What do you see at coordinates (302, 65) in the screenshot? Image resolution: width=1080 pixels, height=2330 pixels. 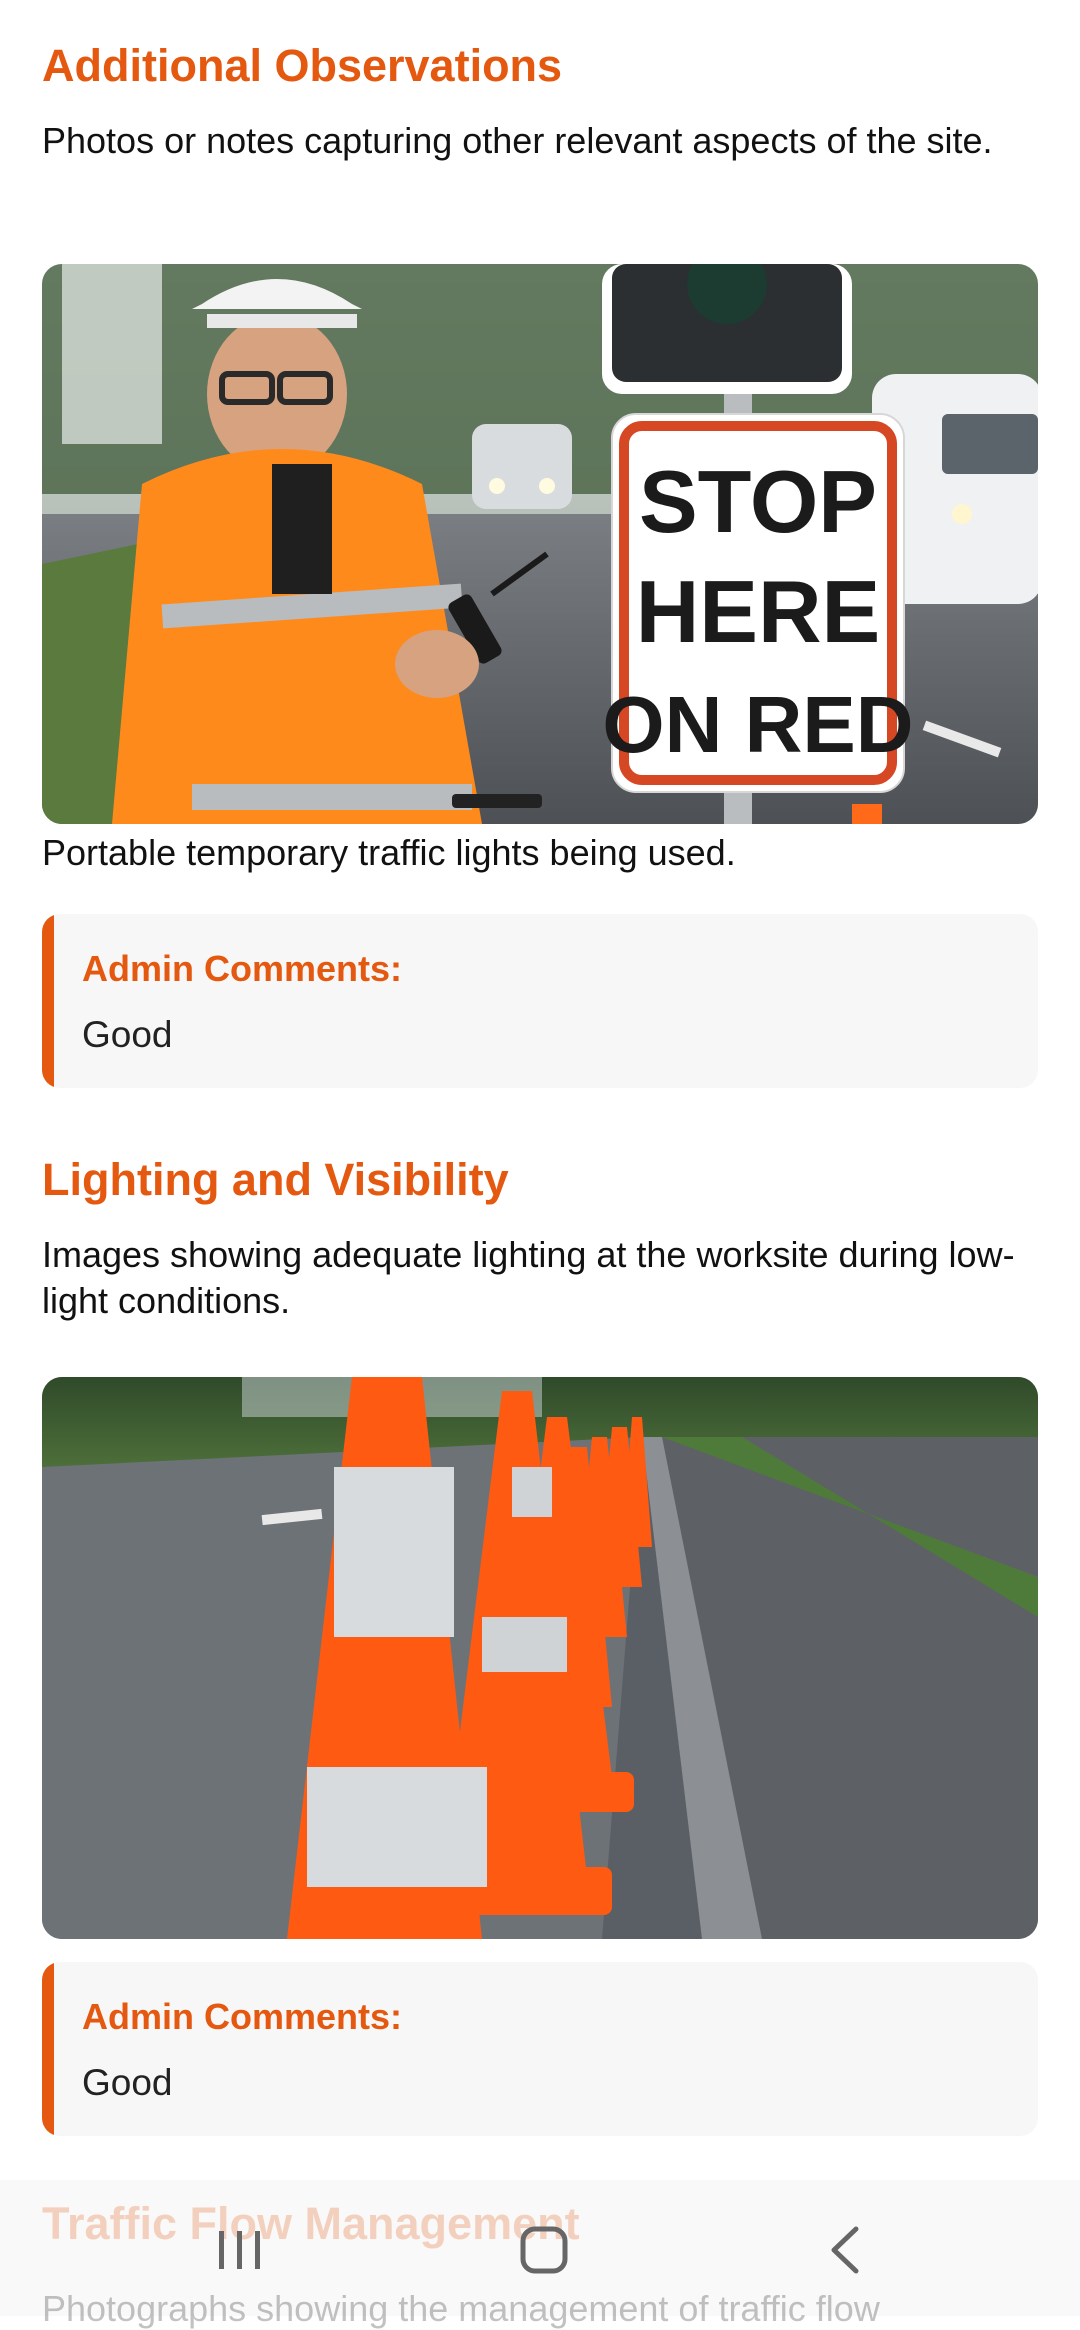 I see `section-title: Additional Observations` at bounding box center [302, 65].